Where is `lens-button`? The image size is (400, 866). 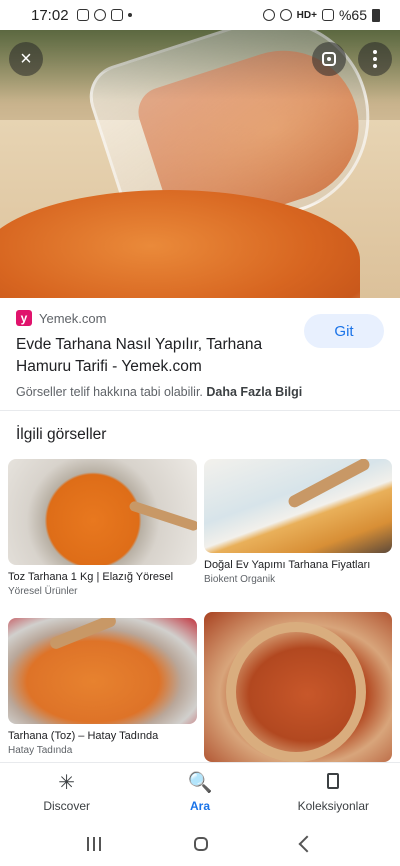 lens-button is located at coordinates (329, 59).